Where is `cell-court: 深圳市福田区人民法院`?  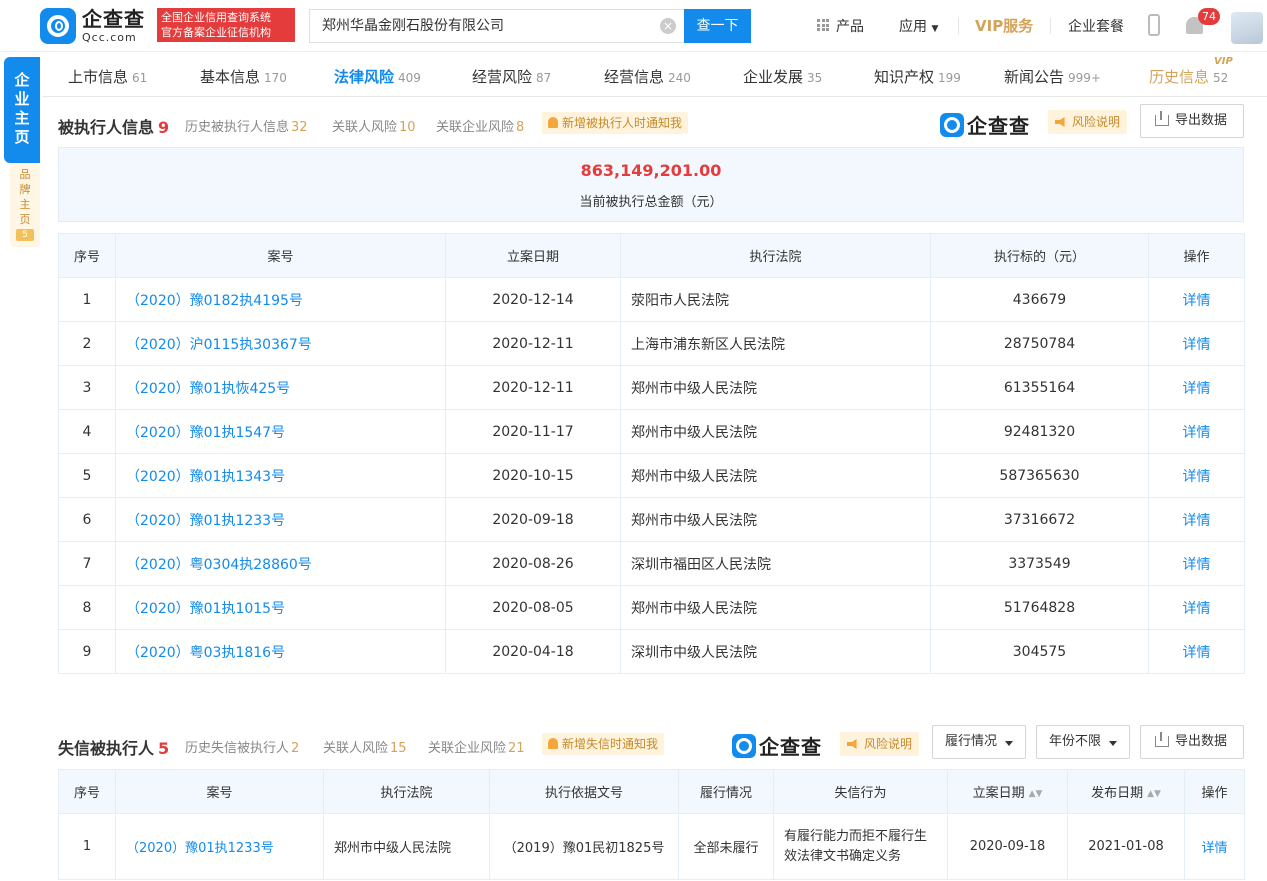
cell-court: 深圳市福田区人民法院 is located at coordinates (775, 563).